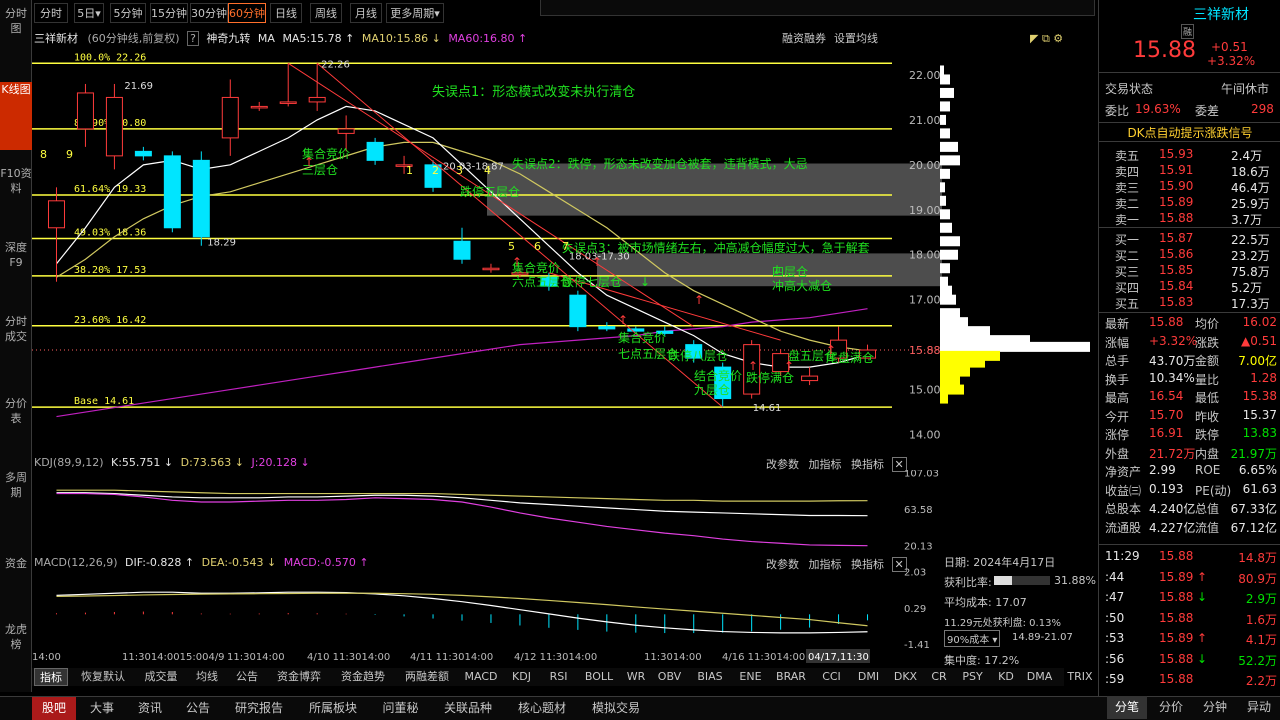  Describe the element at coordinates (1202, 638) in the screenshot. I see `trade-arrow-icon: ↑` at that location.